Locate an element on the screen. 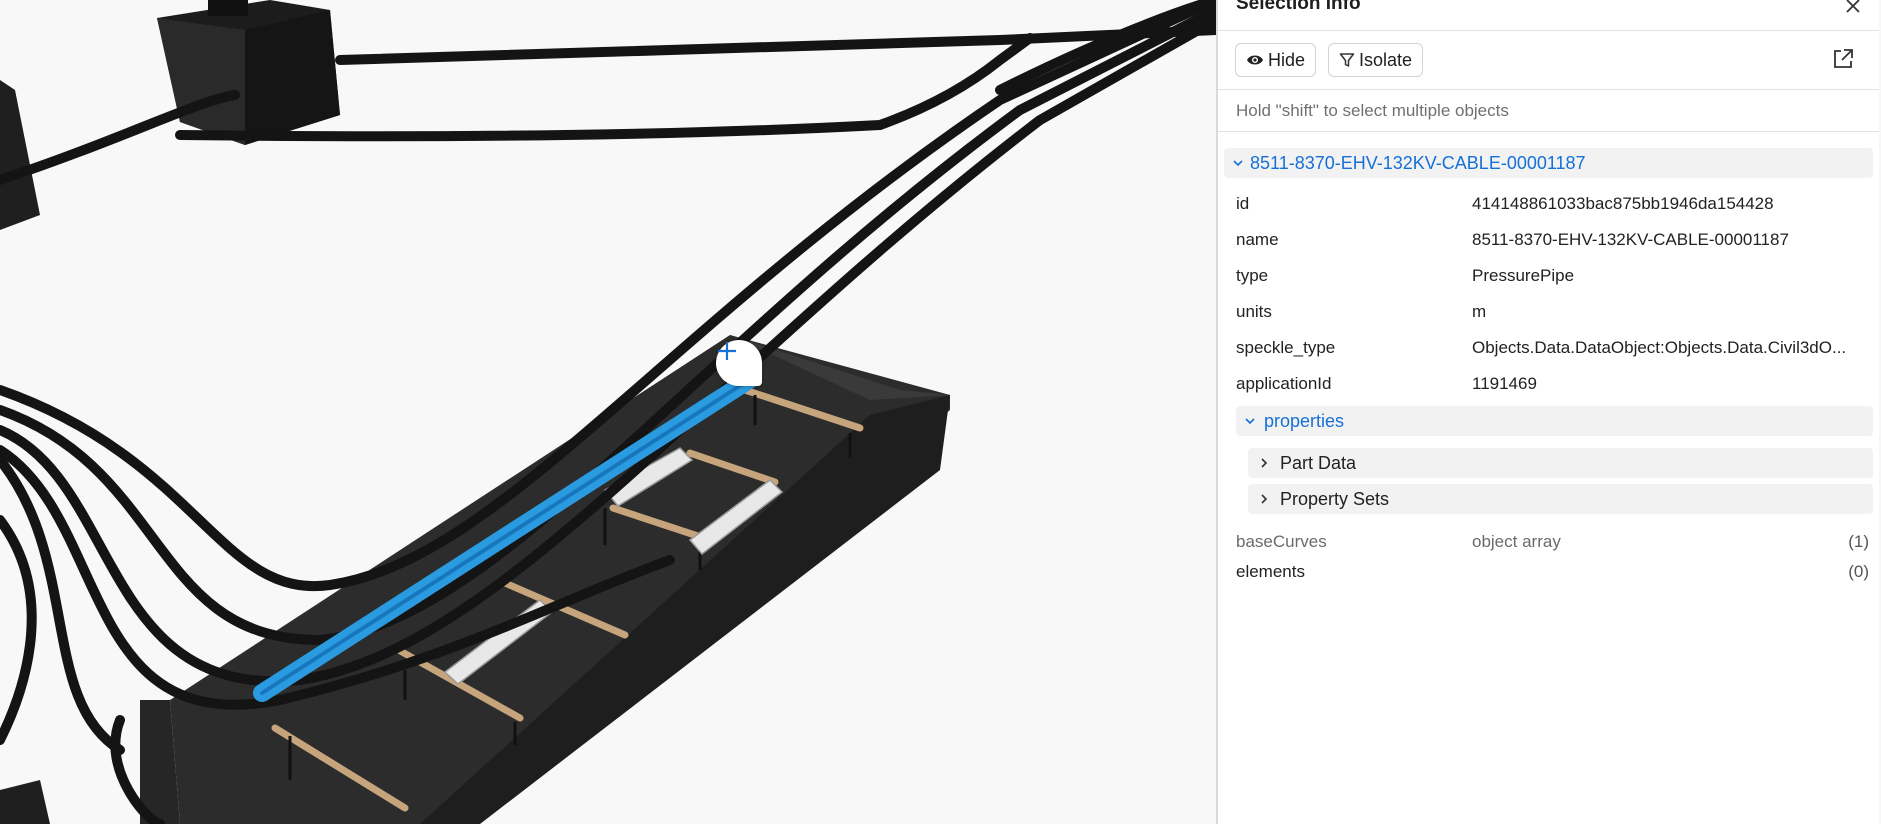  isolate-label: Isolate is located at coordinates (1386, 59).